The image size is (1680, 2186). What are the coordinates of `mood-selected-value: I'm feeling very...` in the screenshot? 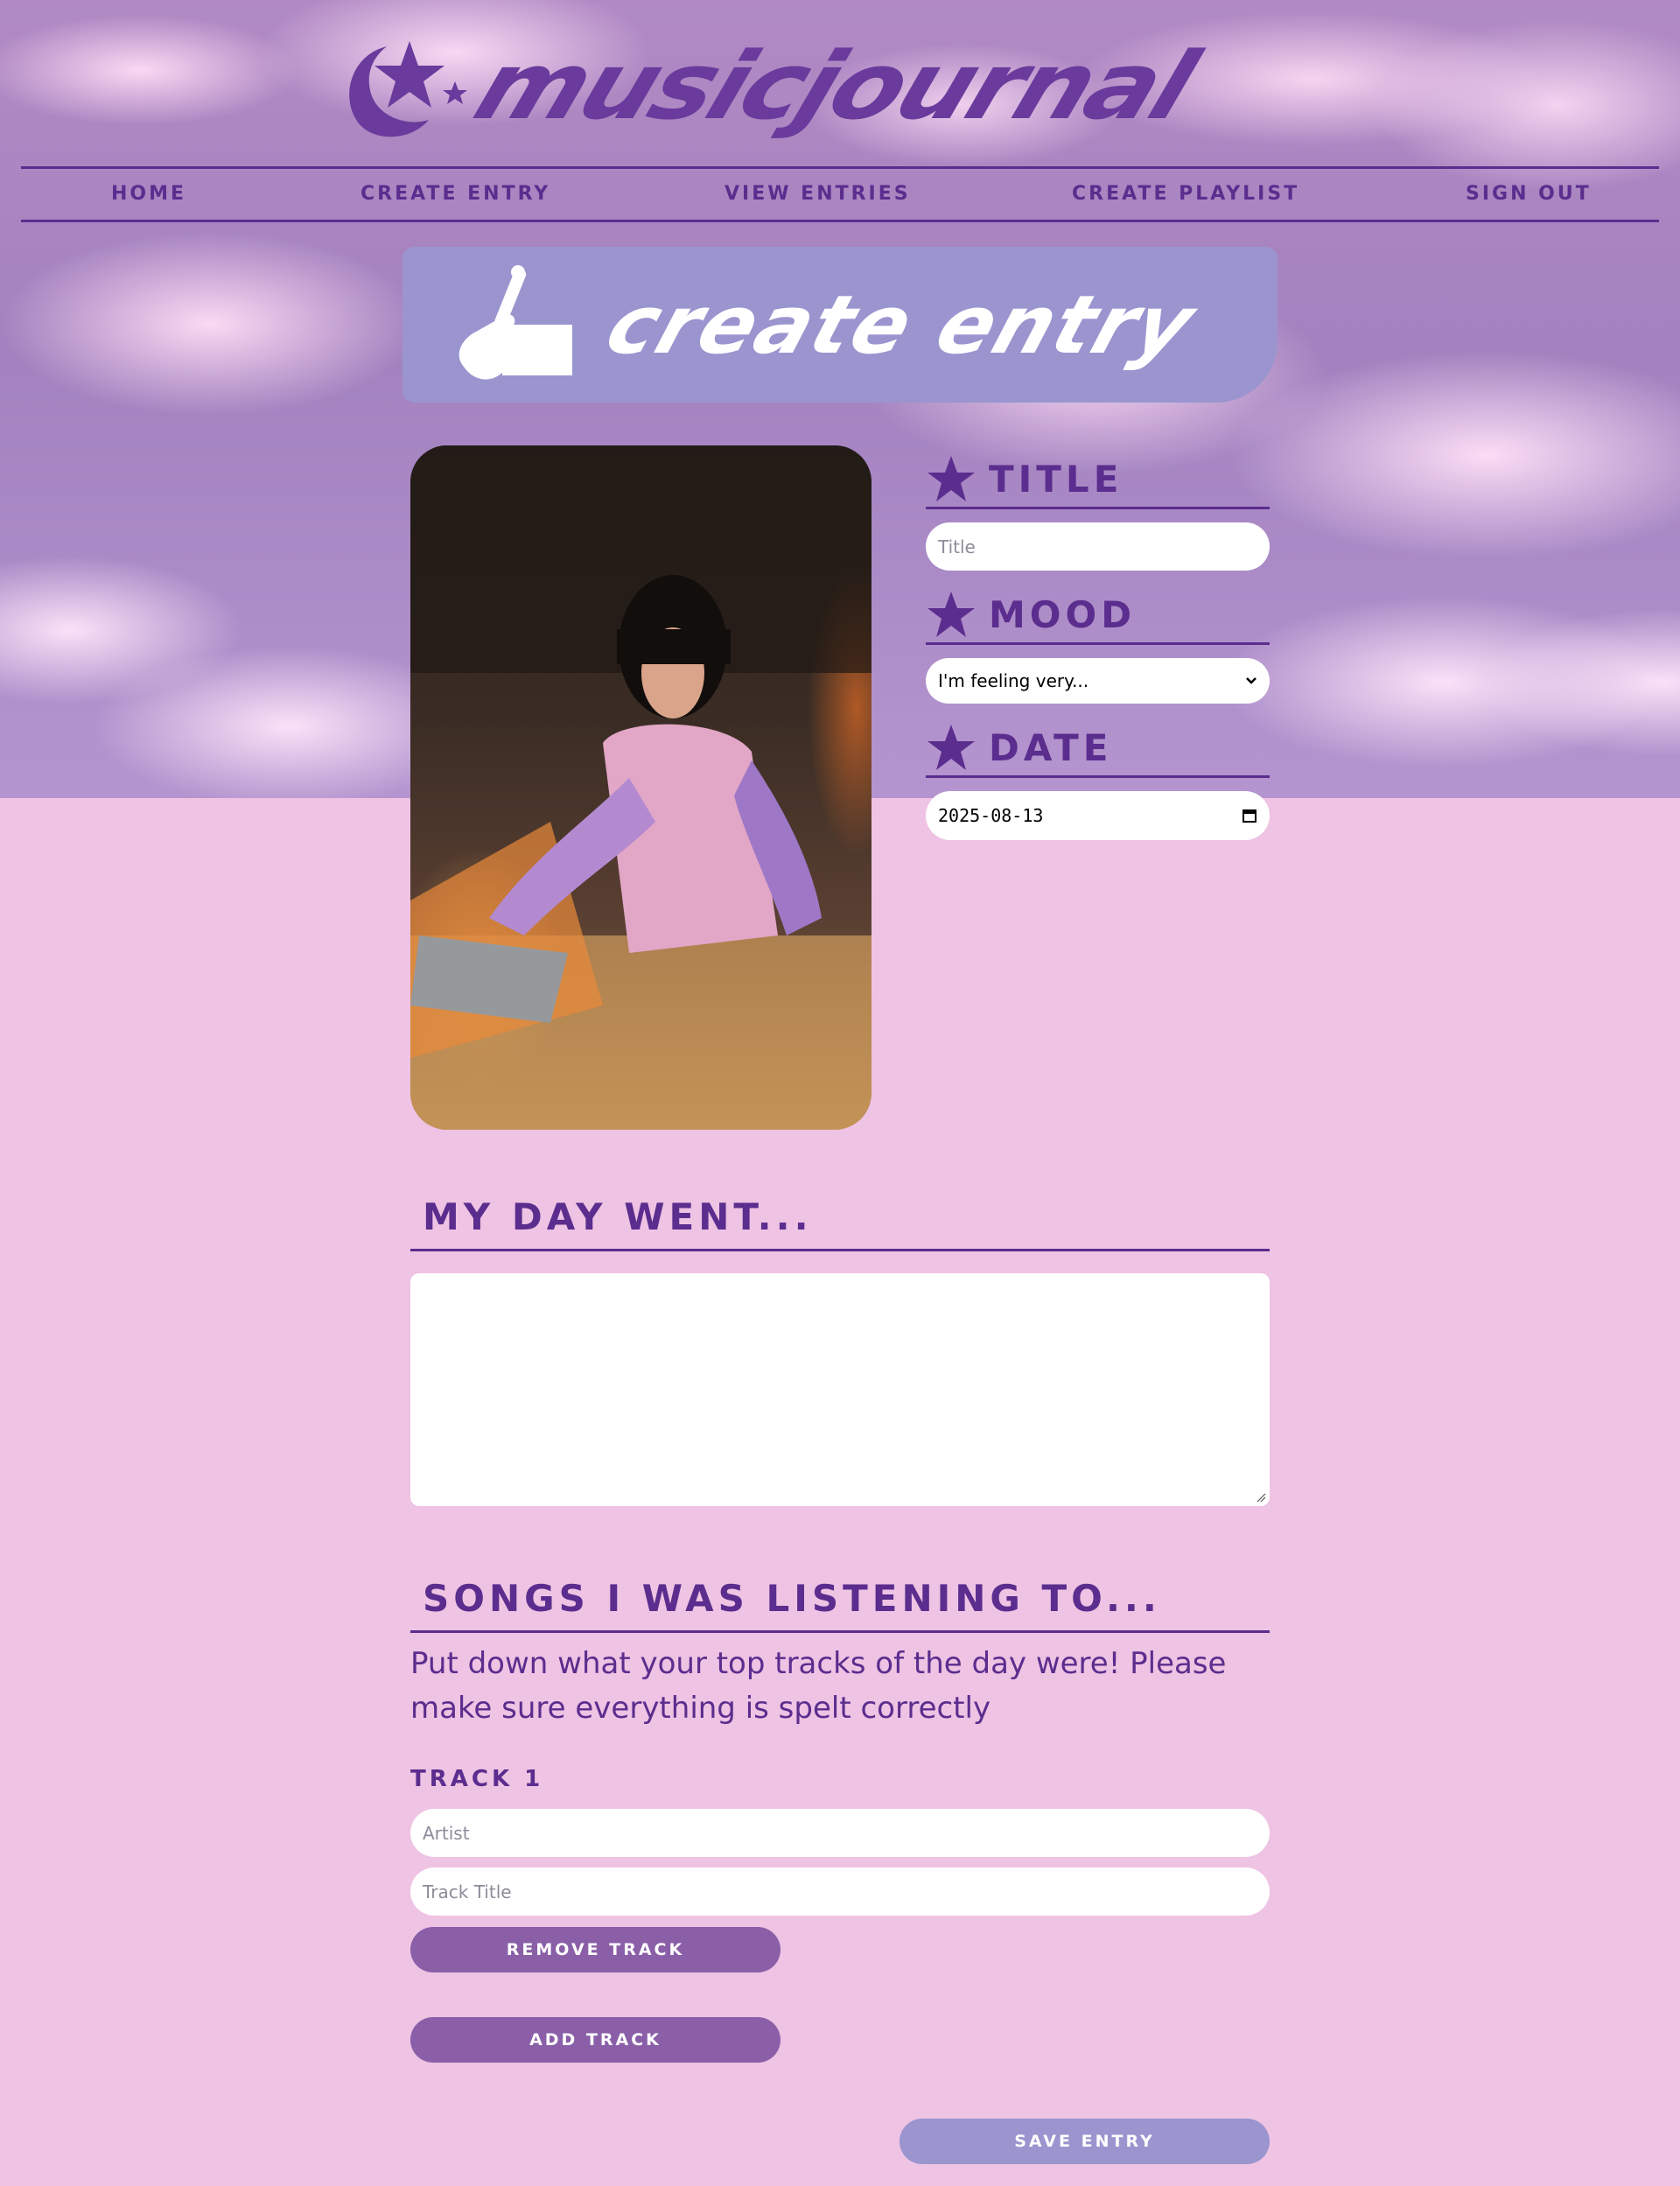 It's located at (1013, 681).